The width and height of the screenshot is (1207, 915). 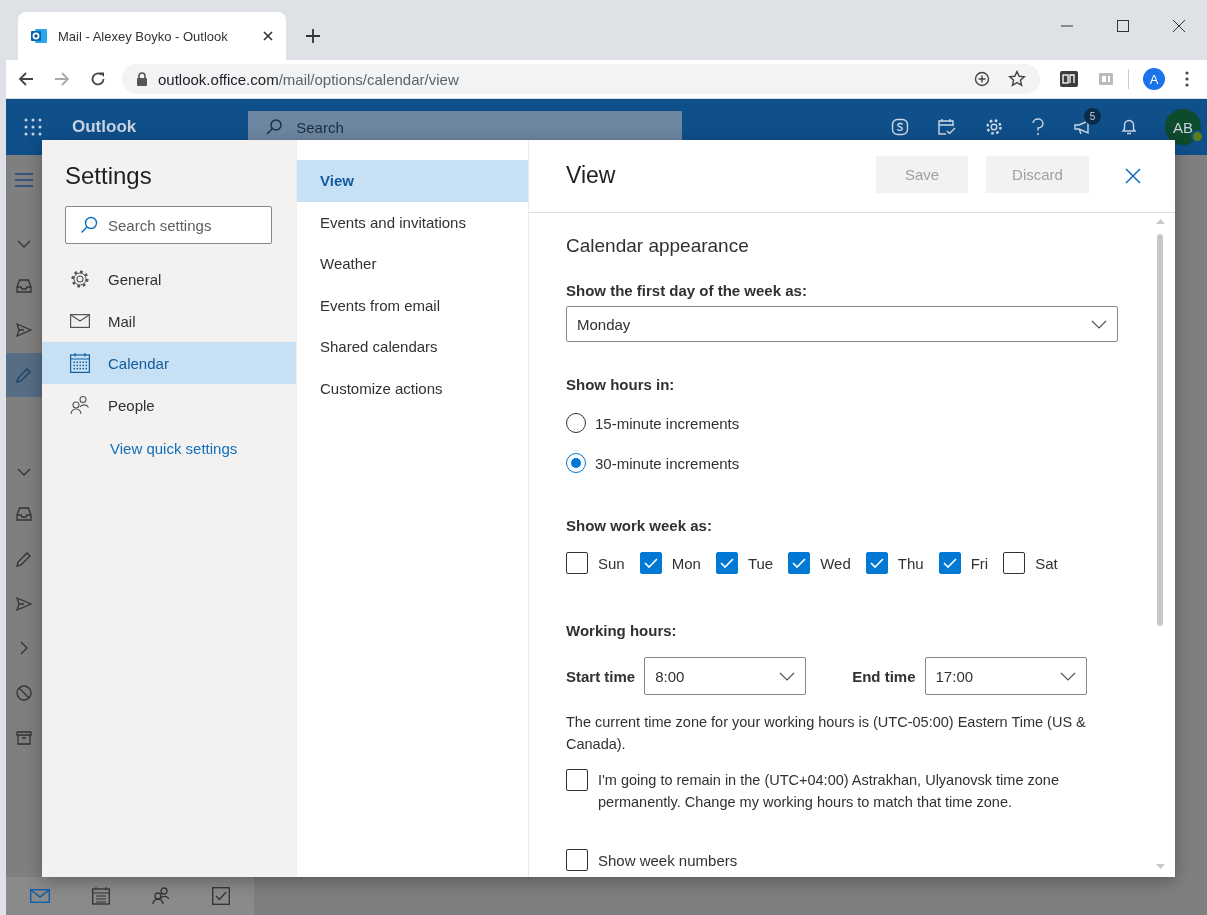 What do you see at coordinates (601, 676) in the screenshot?
I see `start-time-label: Start time` at bounding box center [601, 676].